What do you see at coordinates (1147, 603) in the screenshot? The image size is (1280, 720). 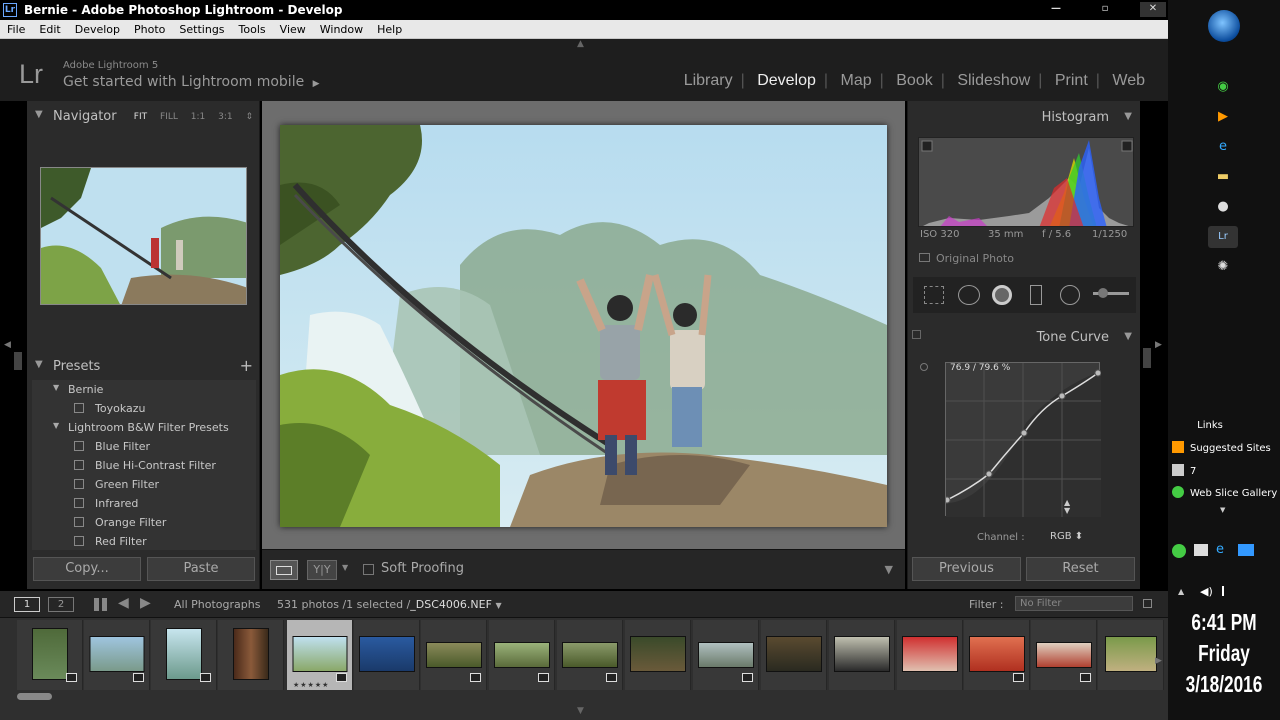 I see `filter-lock-icon` at bounding box center [1147, 603].